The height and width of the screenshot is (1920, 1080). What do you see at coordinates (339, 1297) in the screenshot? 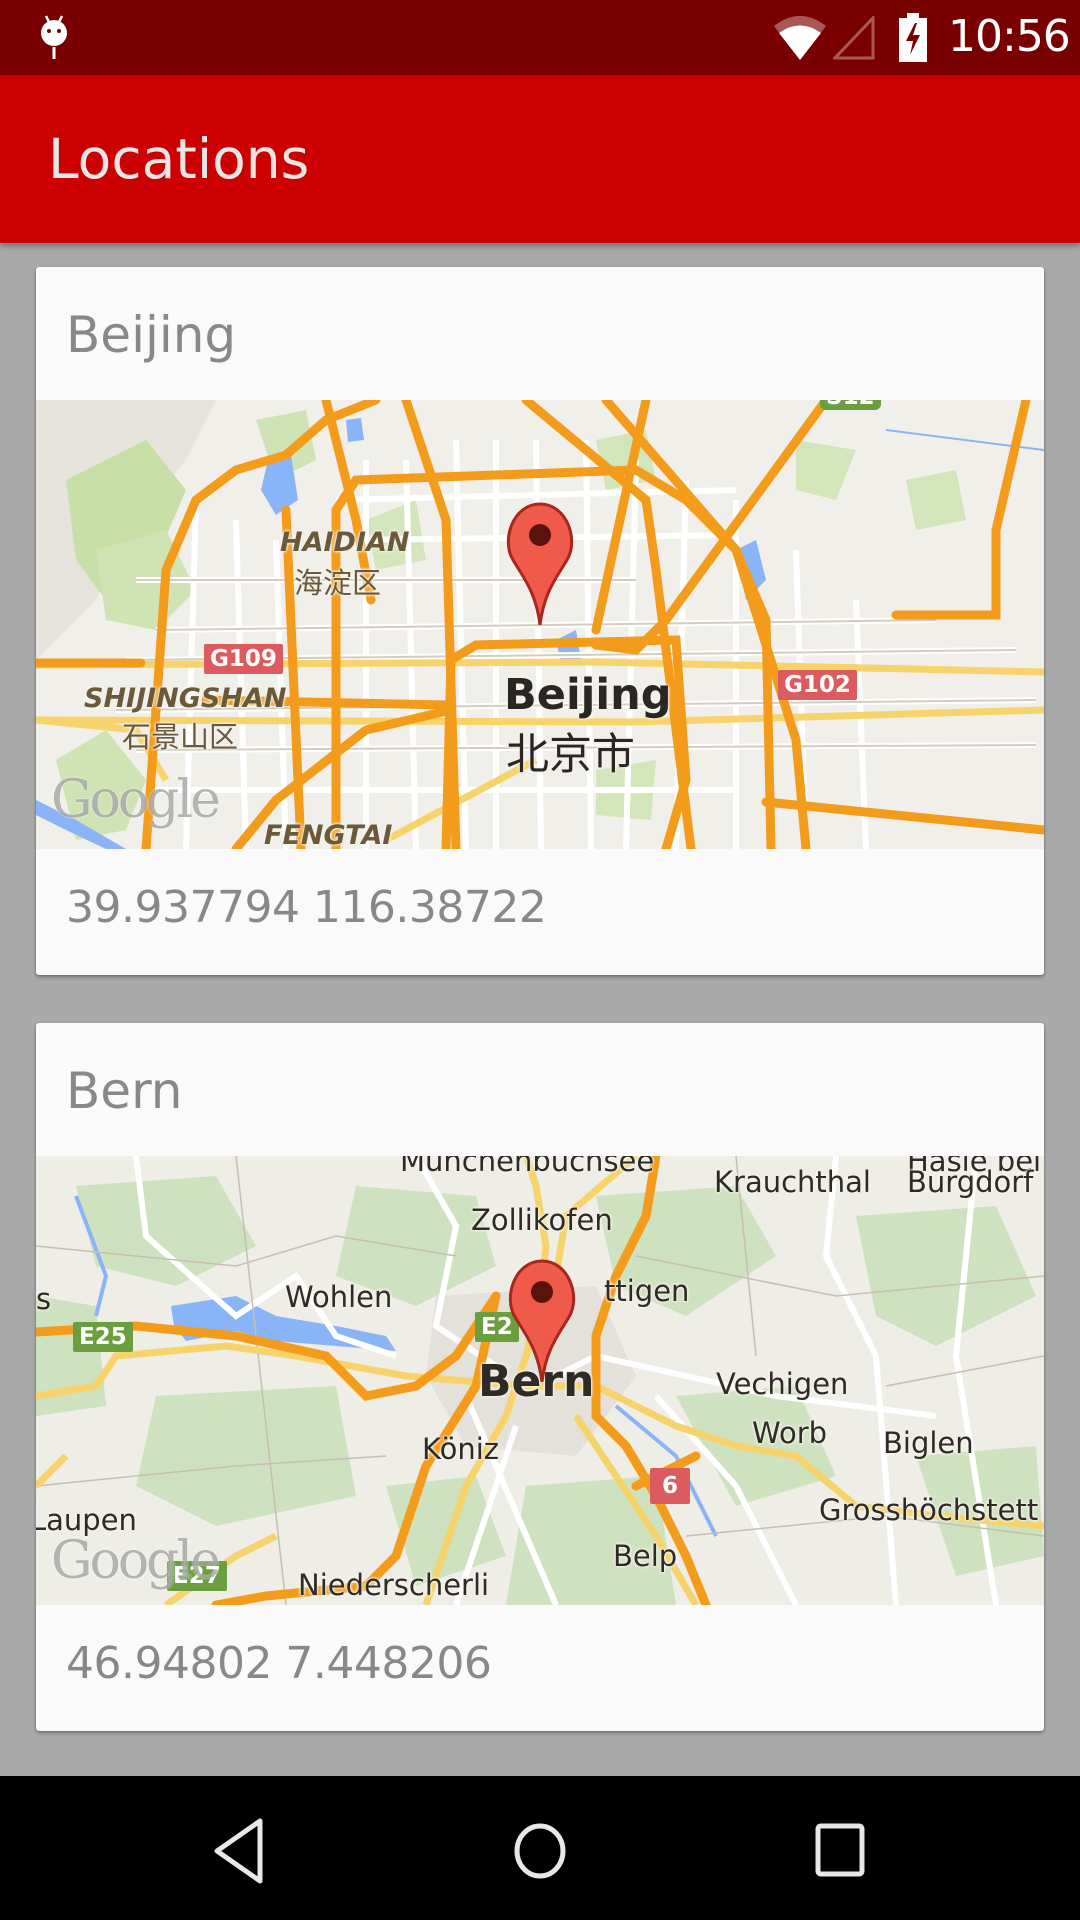
I see `map-label-wohlen: Wohlen` at bounding box center [339, 1297].